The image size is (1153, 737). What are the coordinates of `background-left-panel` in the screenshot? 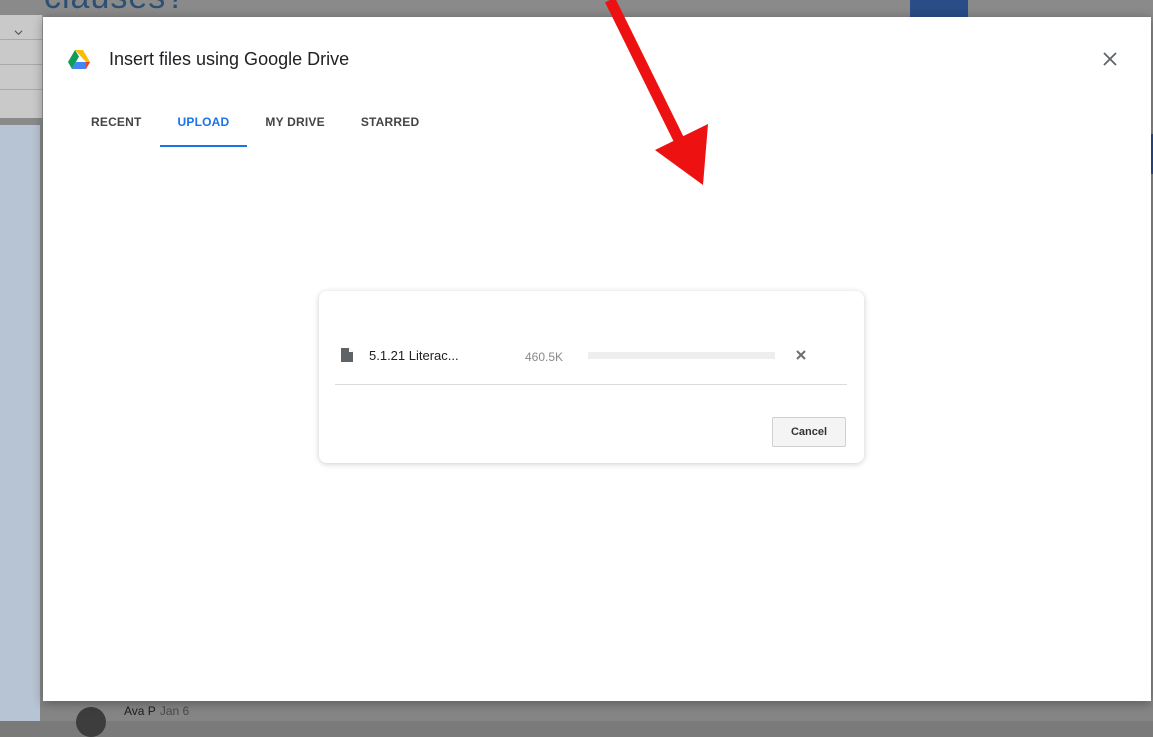 It's located at (20, 423).